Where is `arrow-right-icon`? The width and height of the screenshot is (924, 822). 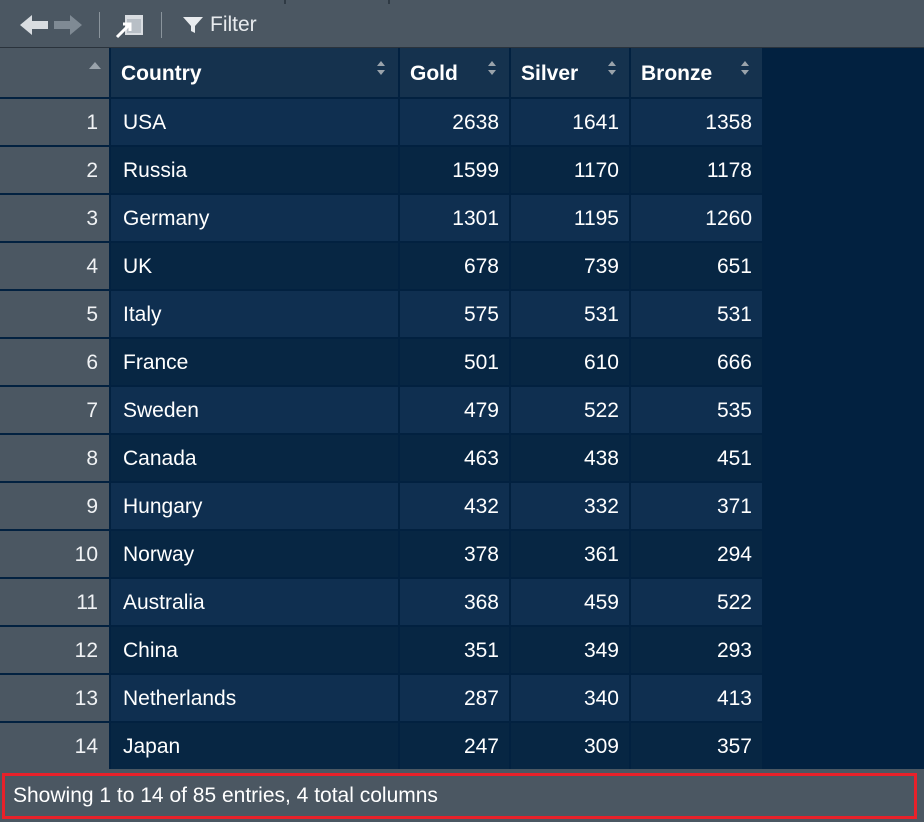
arrow-right-icon is located at coordinates (68, 25).